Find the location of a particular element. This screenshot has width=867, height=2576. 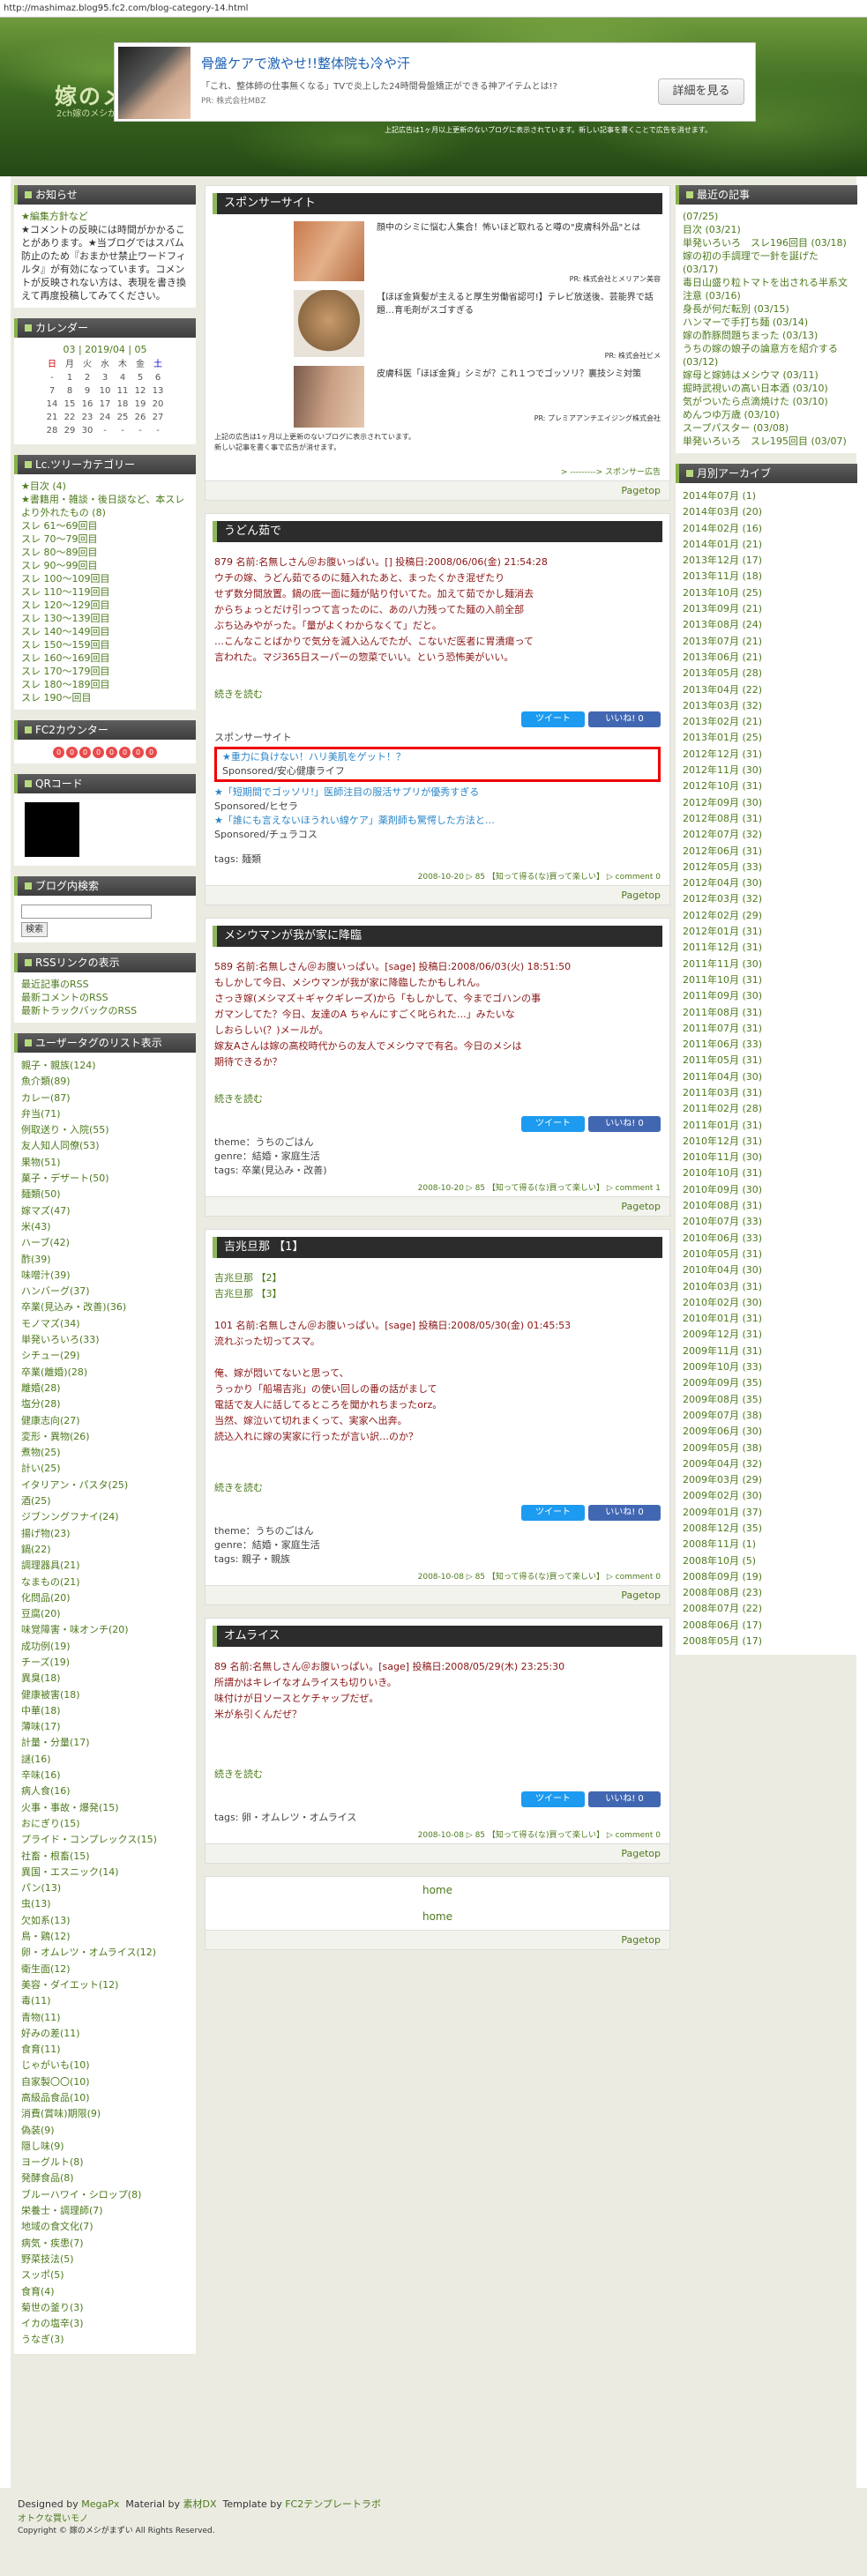

archive-item: 2011年09月 (30) is located at coordinates (766, 996).